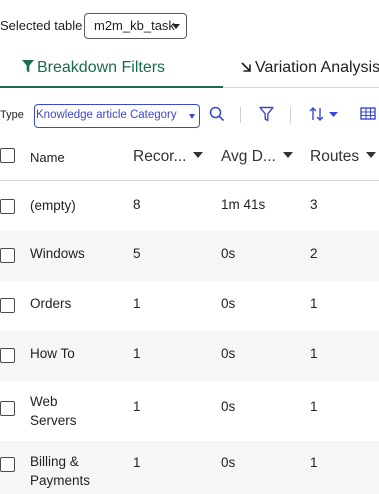  I want to click on row-name: How To, so click(52, 353).